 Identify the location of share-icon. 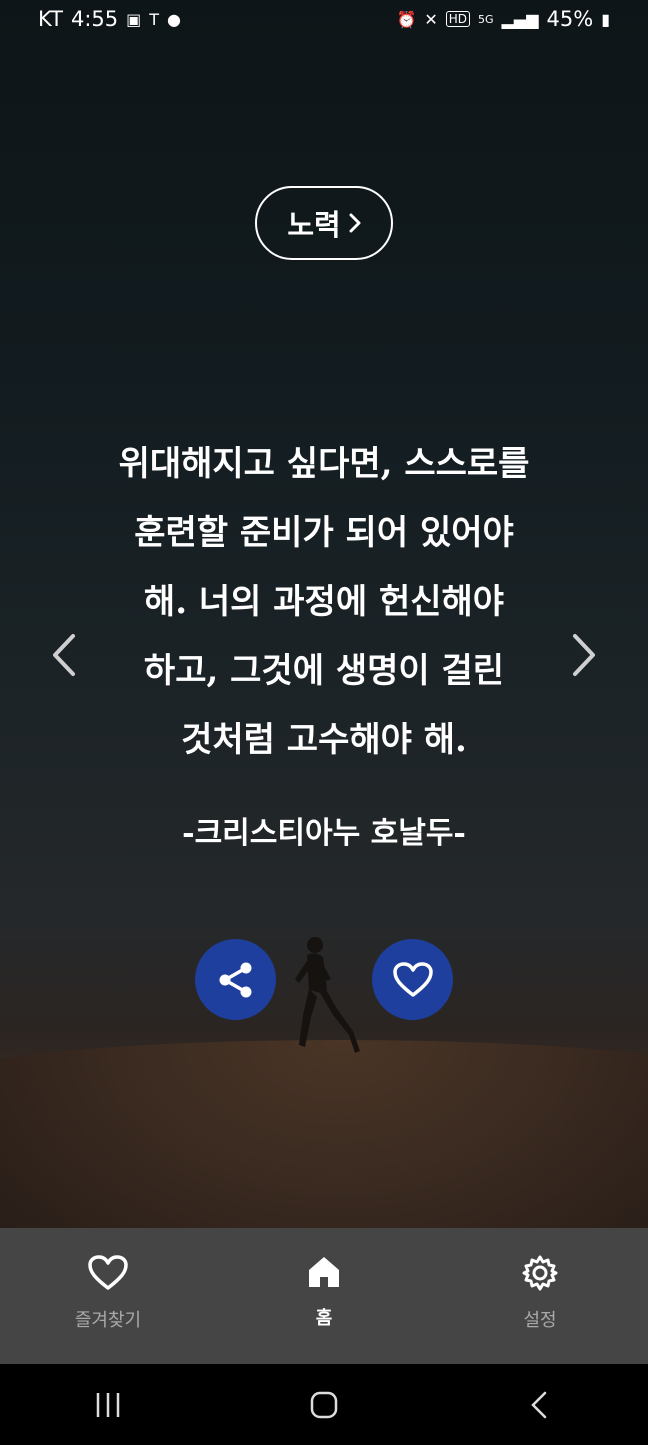
(235, 979).